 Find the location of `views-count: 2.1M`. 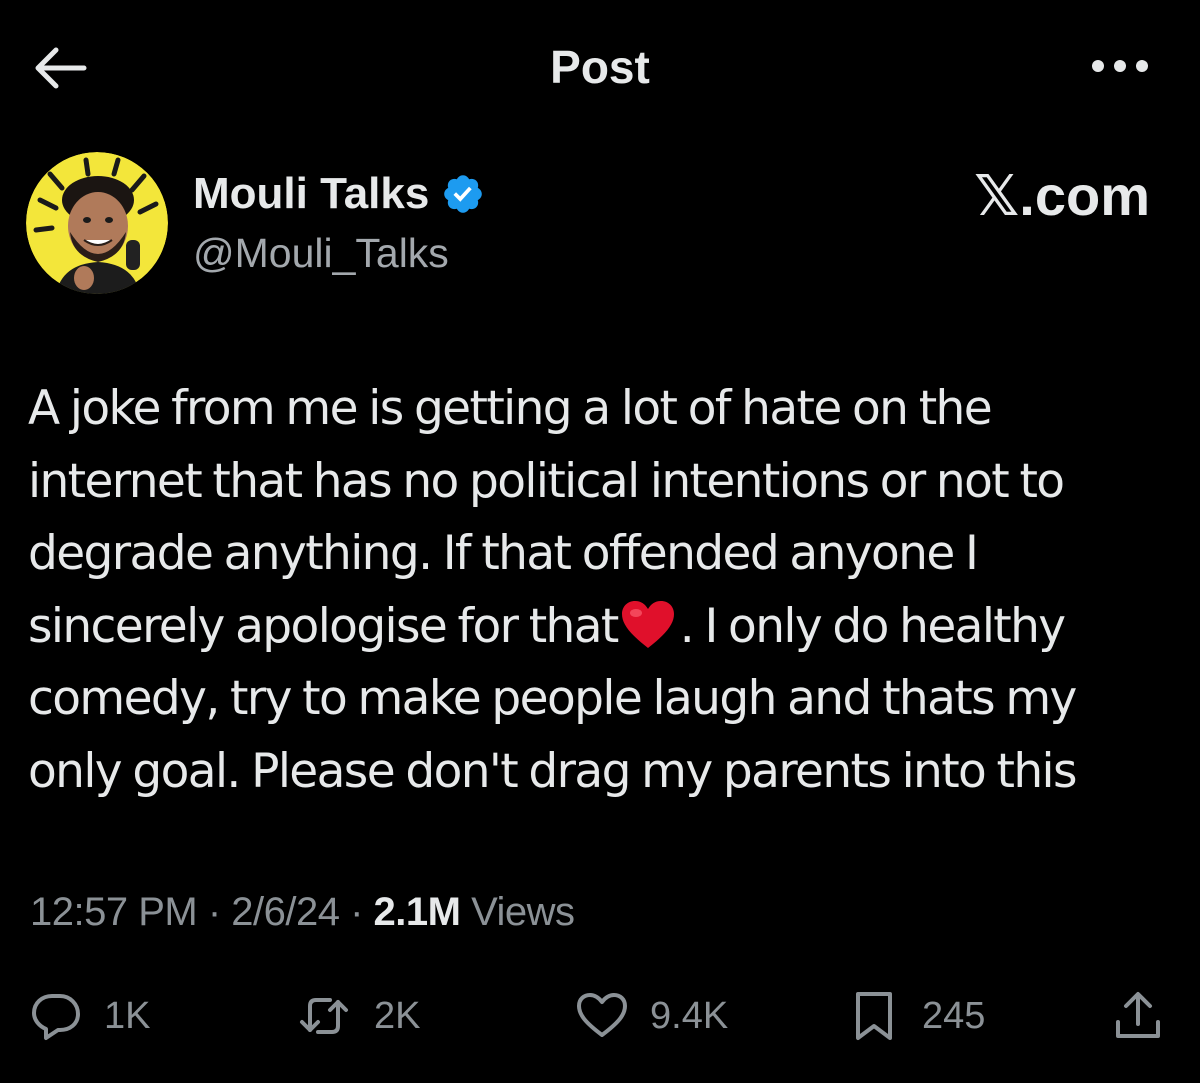

views-count: 2.1M is located at coordinates (417, 912).